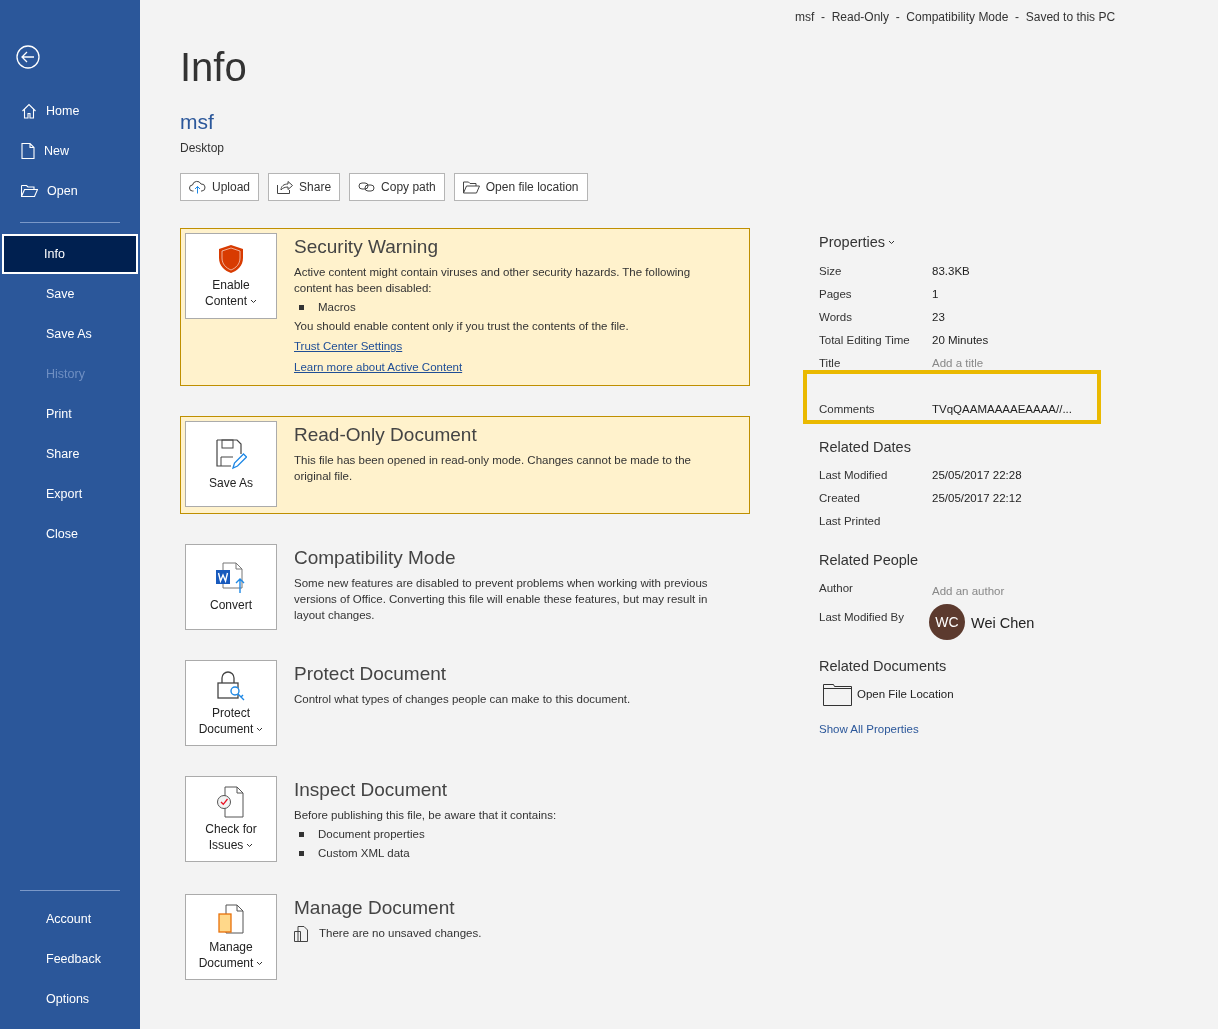 The height and width of the screenshot is (1029, 1218). I want to click on nav-item: New, so click(70, 151).